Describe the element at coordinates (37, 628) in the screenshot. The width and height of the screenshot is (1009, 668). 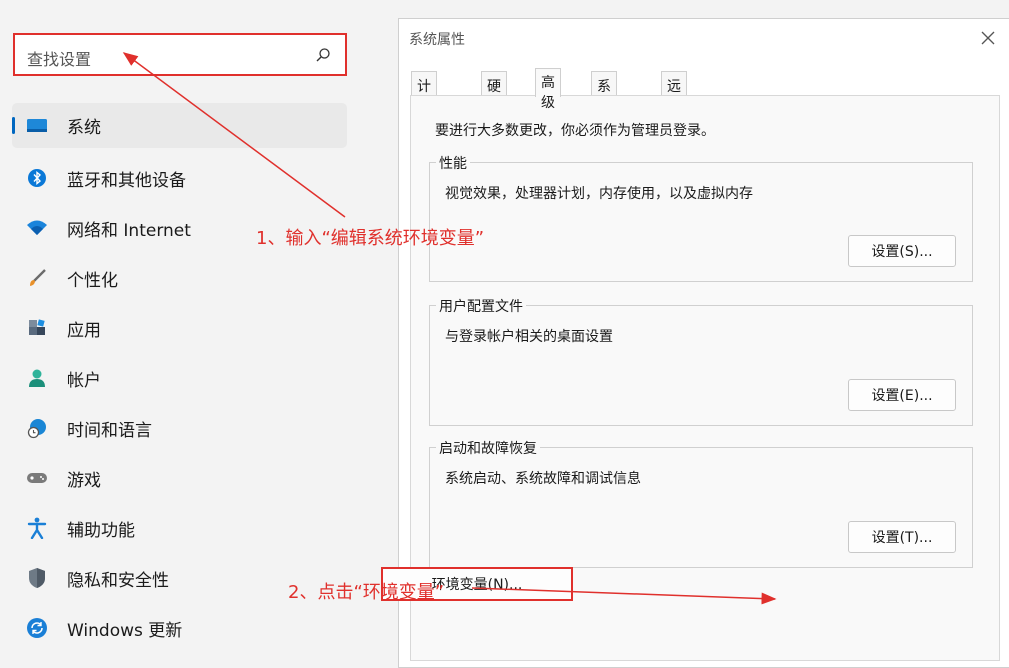
I see `update-icon` at that location.